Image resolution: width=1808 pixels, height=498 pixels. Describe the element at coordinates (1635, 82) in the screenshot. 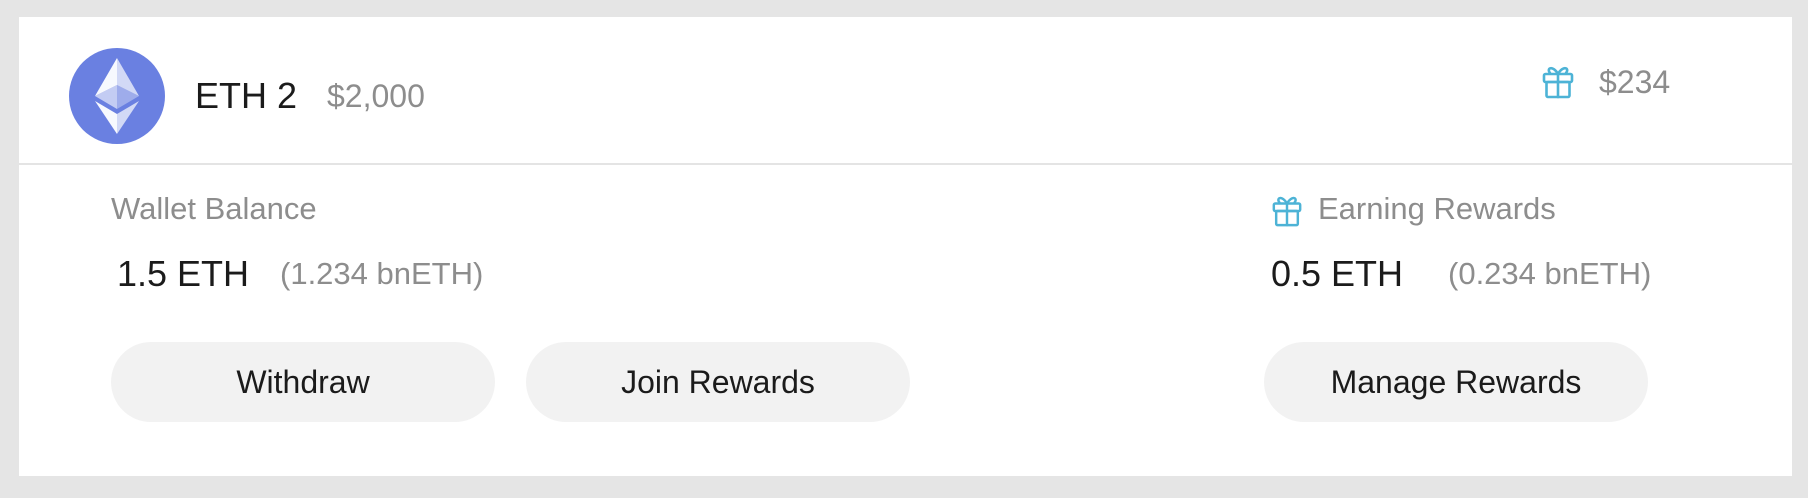

I see `rewards-total: $234` at that location.